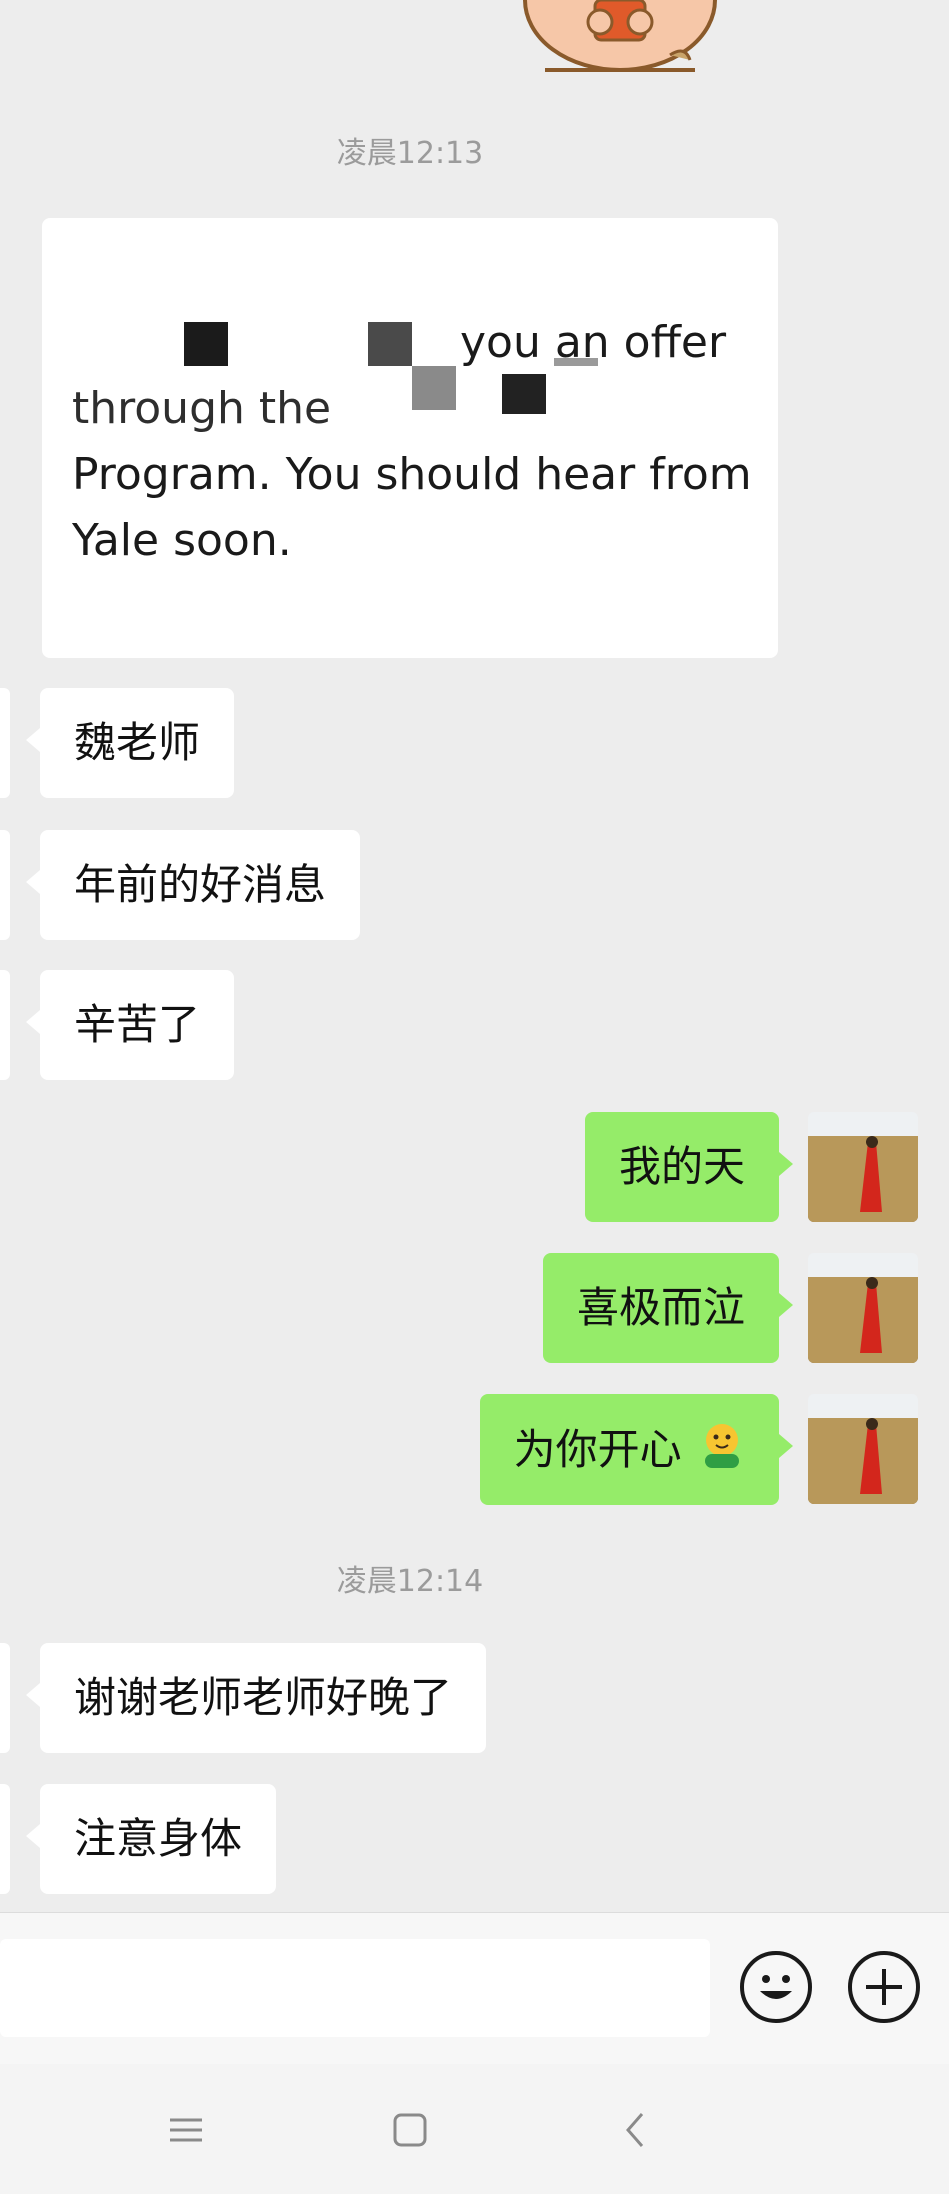  What do you see at coordinates (412, 474) in the screenshot?
I see `quote-line-3: Program. You should hear from` at bounding box center [412, 474].